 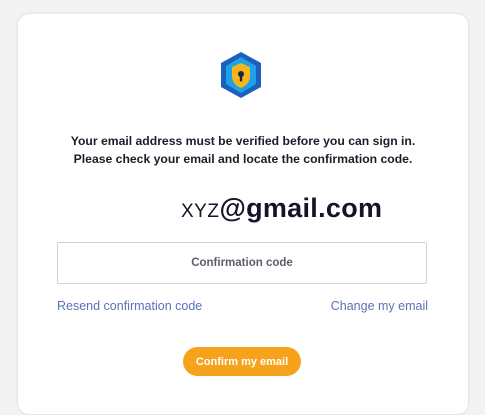 I want to click on email-domain: @gmail.com, so click(x=301, y=208).